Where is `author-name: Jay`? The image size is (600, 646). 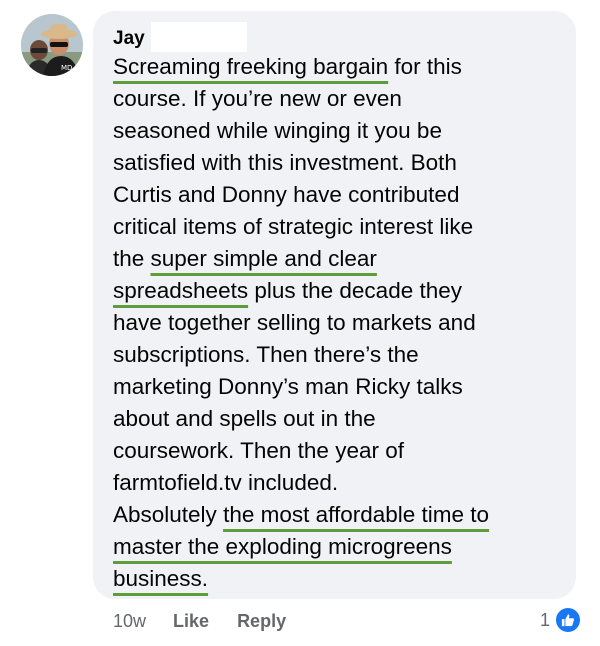
author-name: Jay is located at coordinates (129, 39).